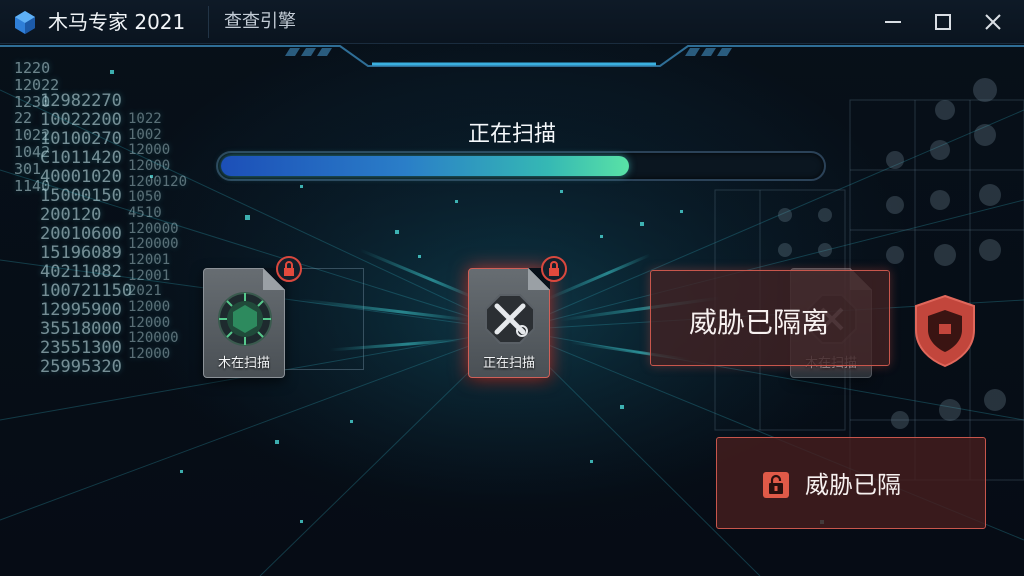  Describe the element at coordinates (260, 22) in the screenshot. I see `tab-engine: 查查引擎` at that location.